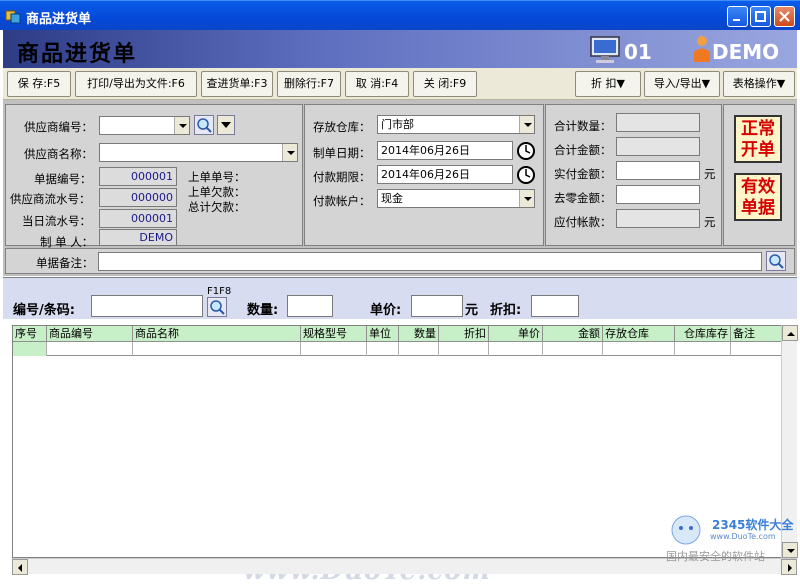  I want to click on window-title: 商品进货单, so click(59, 19).